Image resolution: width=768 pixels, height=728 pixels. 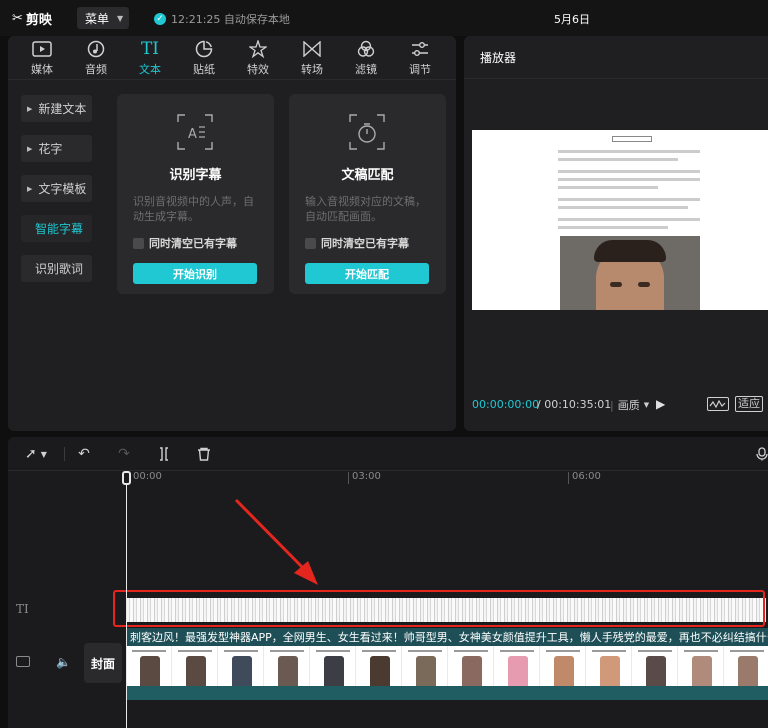 I want to click on menu-button: 菜单 ▼, so click(x=103, y=18).